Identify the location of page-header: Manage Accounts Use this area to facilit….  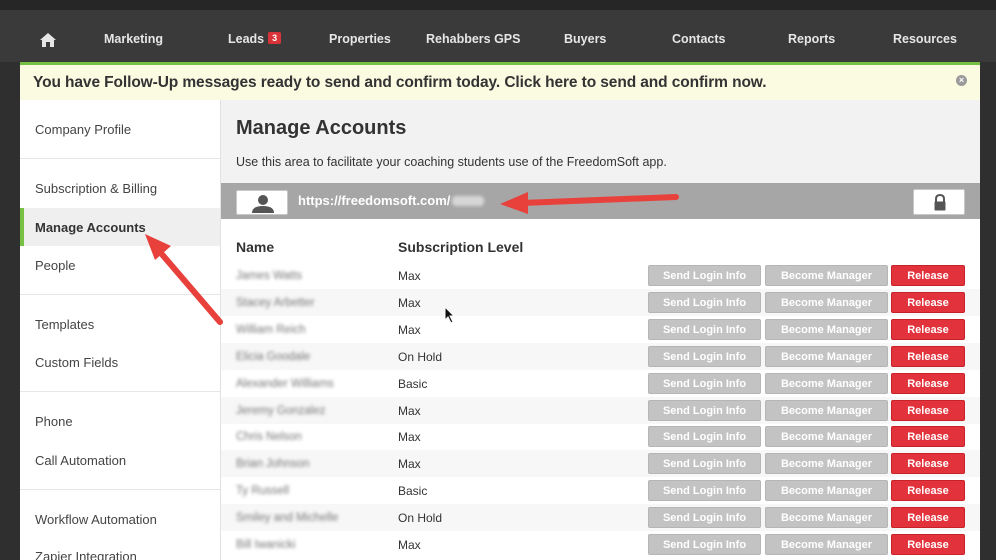
(600, 141).